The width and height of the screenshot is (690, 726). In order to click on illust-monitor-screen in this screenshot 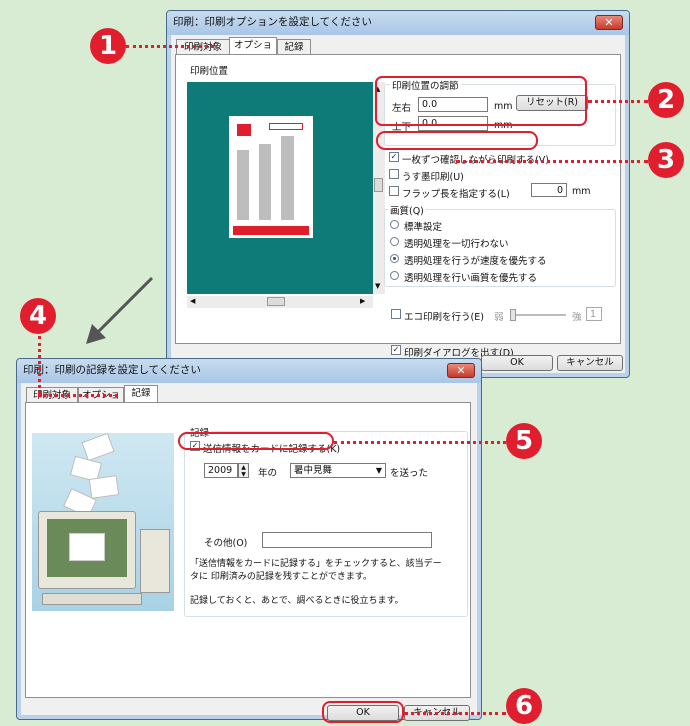, I will do `click(87, 548)`.